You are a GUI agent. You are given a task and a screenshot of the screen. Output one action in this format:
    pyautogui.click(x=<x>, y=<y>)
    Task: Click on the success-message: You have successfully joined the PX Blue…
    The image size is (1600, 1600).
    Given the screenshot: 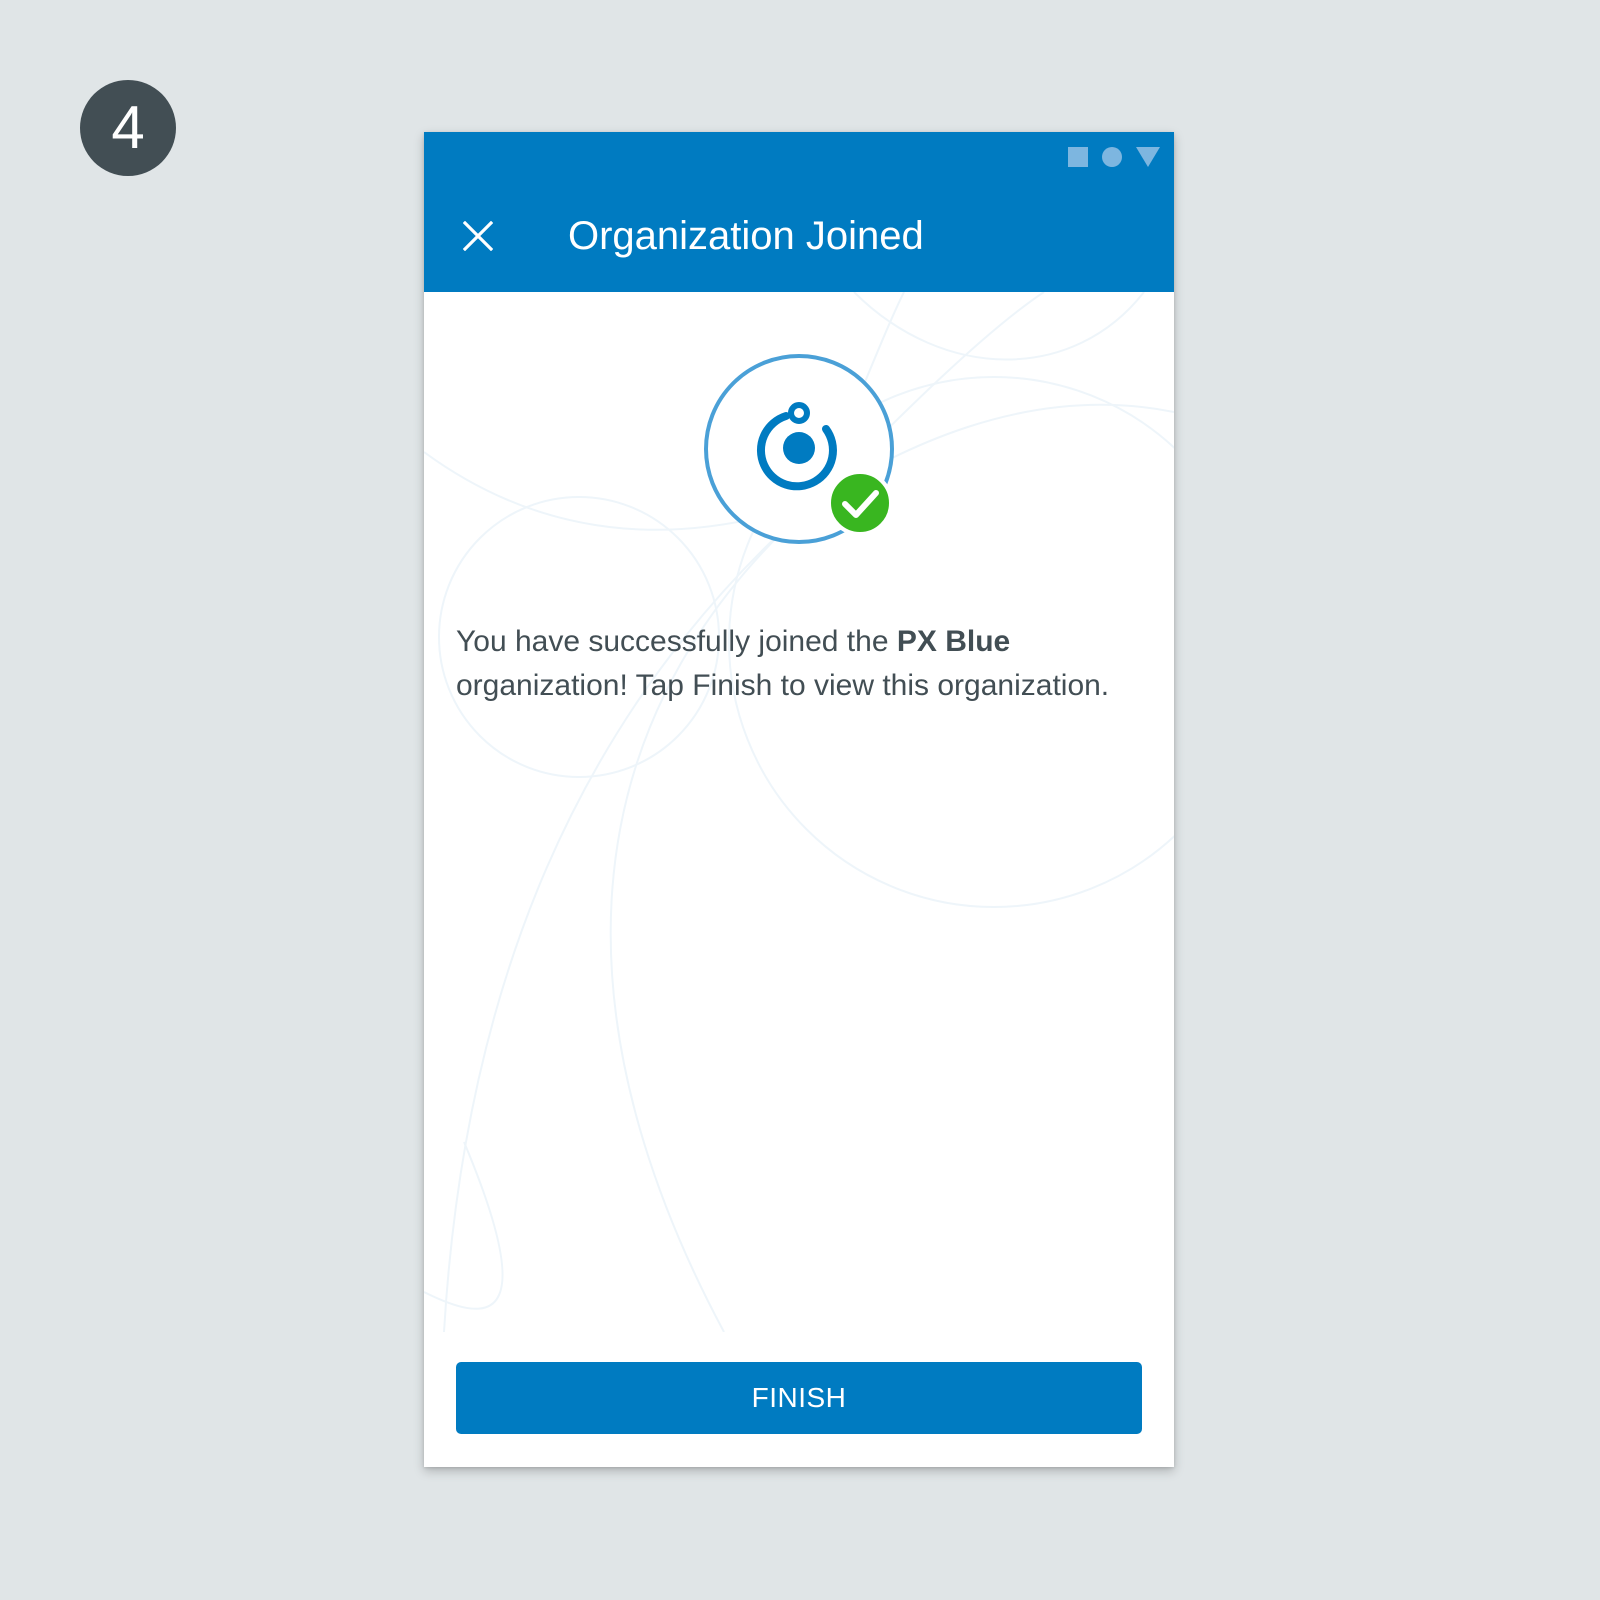 What is the action you would take?
    pyautogui.click(x=796, y=664)
    